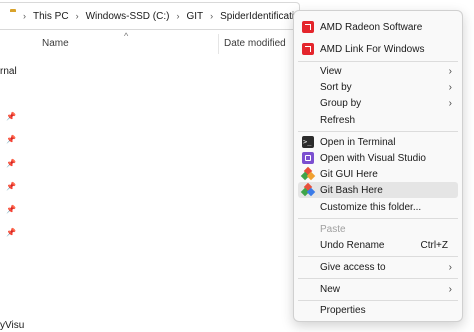 The height and width of the screenshot is (332, 474). Describe the element at coordinates (378, 103) in the screenshot. I see `menu-item-group-by: Group by ›` at that location.